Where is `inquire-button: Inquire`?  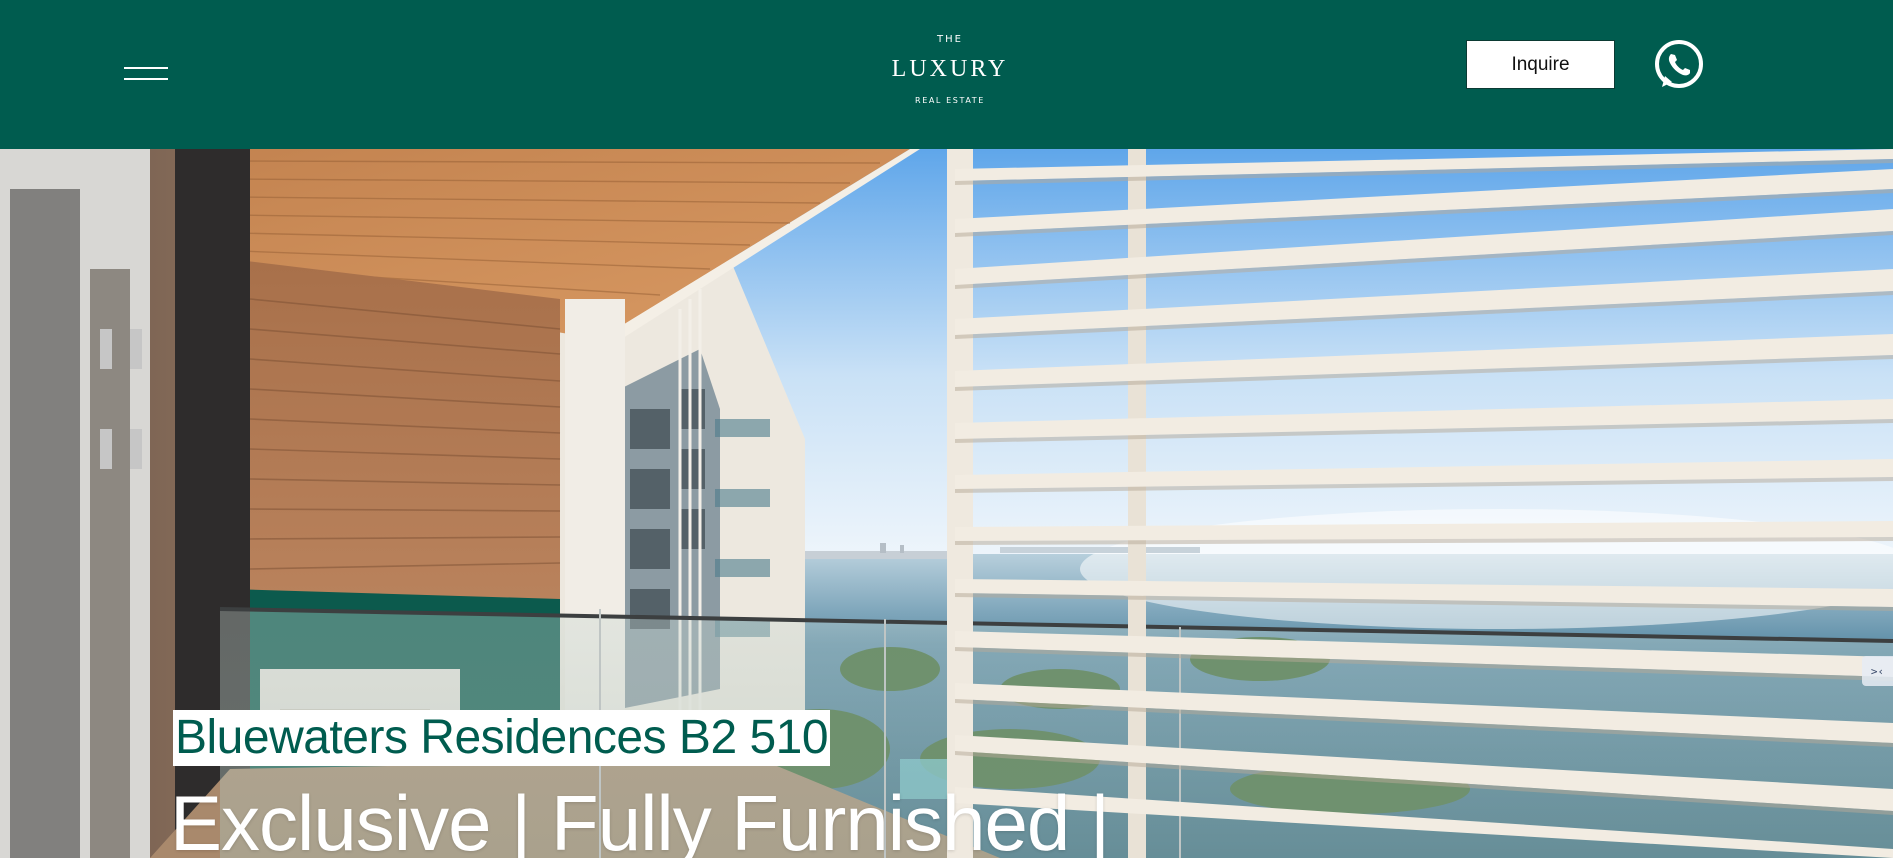 inquire-button: Inquire is located at coordinates (1540, 64).